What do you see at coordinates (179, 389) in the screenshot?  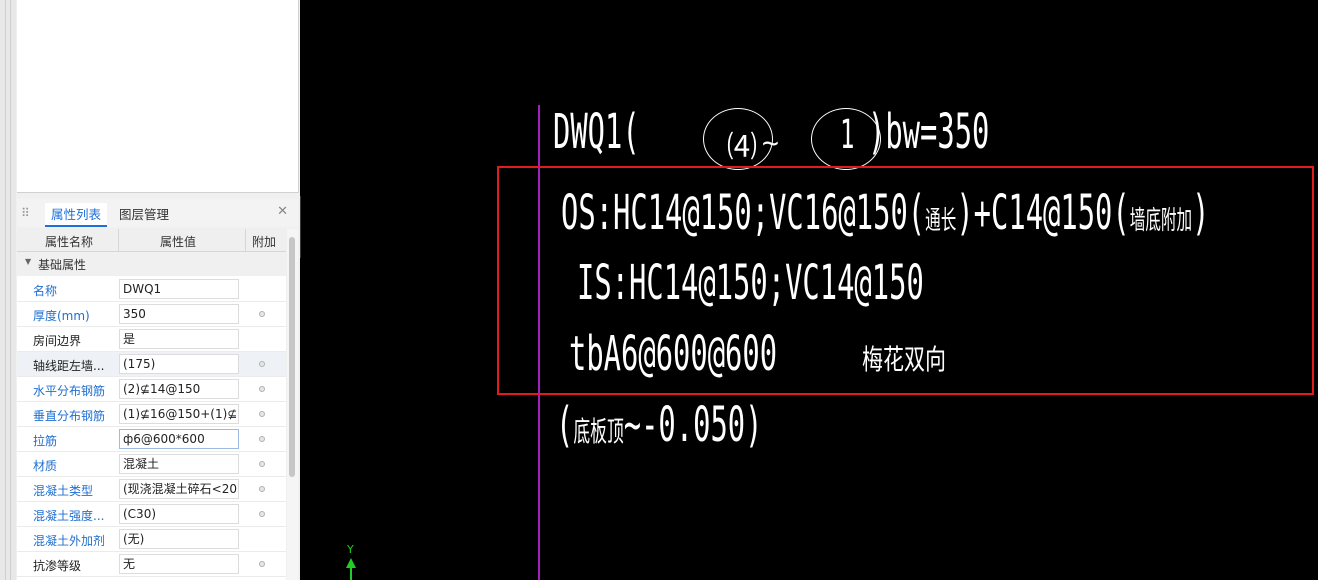 I see `property-value-input: (2)⊈14@150` at bounding box center [179, 389].